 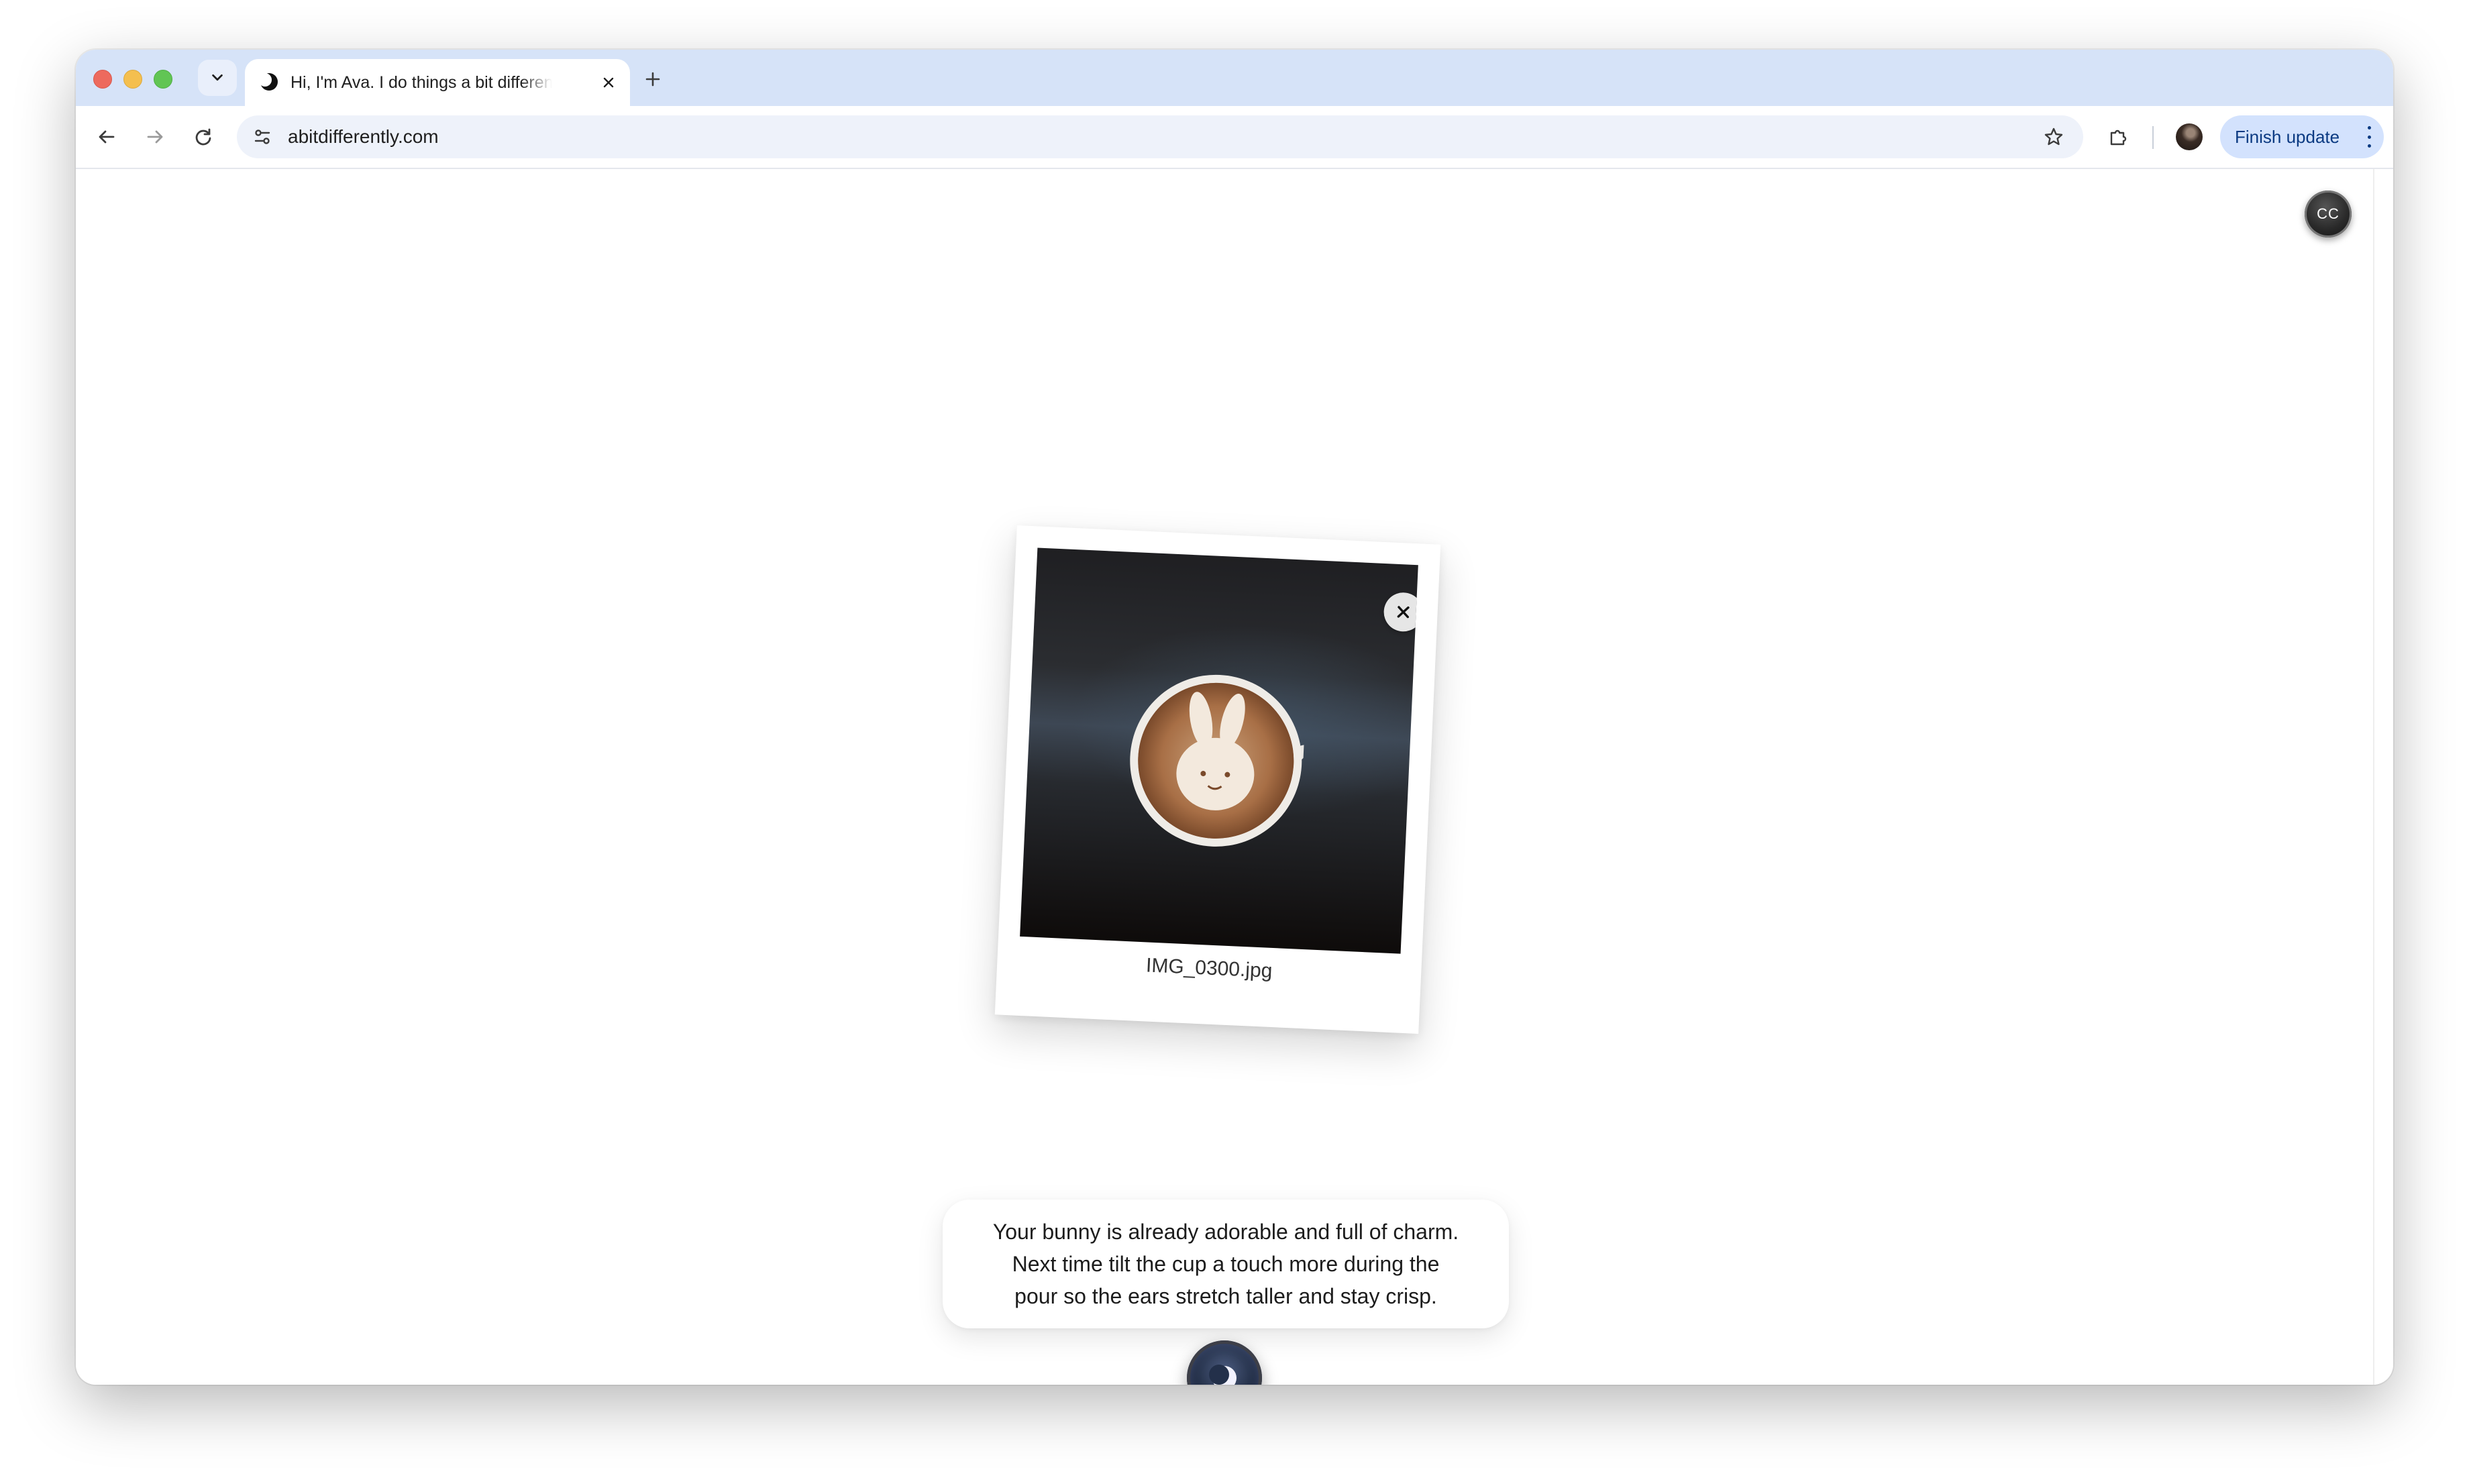 What do you see at coordinates (2373, 777) in the screenshot?
I see `scrollbar-track` at bounding box center [2373, 777].